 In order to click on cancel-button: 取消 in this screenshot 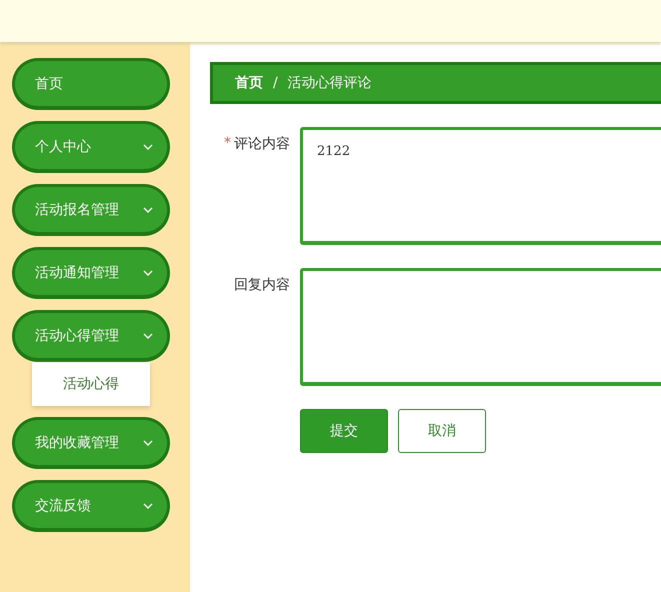, I will do `click(442, 431)`.